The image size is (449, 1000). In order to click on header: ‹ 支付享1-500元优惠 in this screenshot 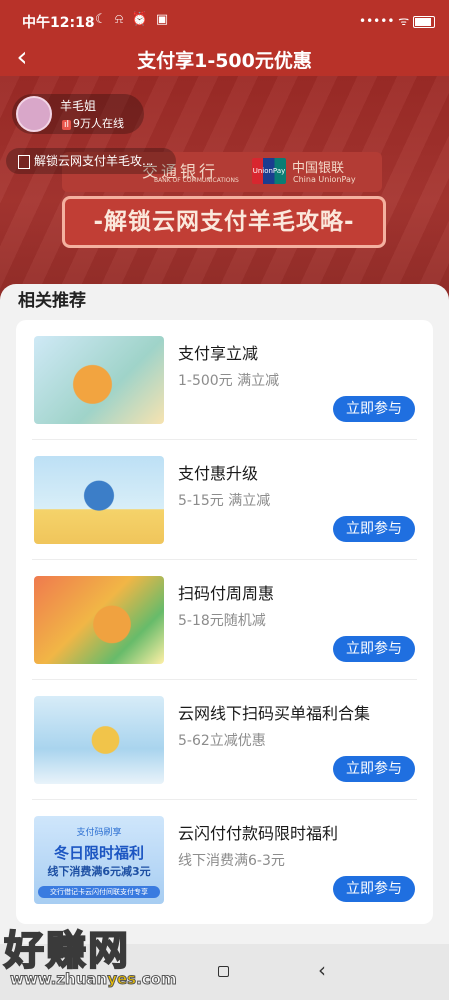, I will do `click(224, 58)`.